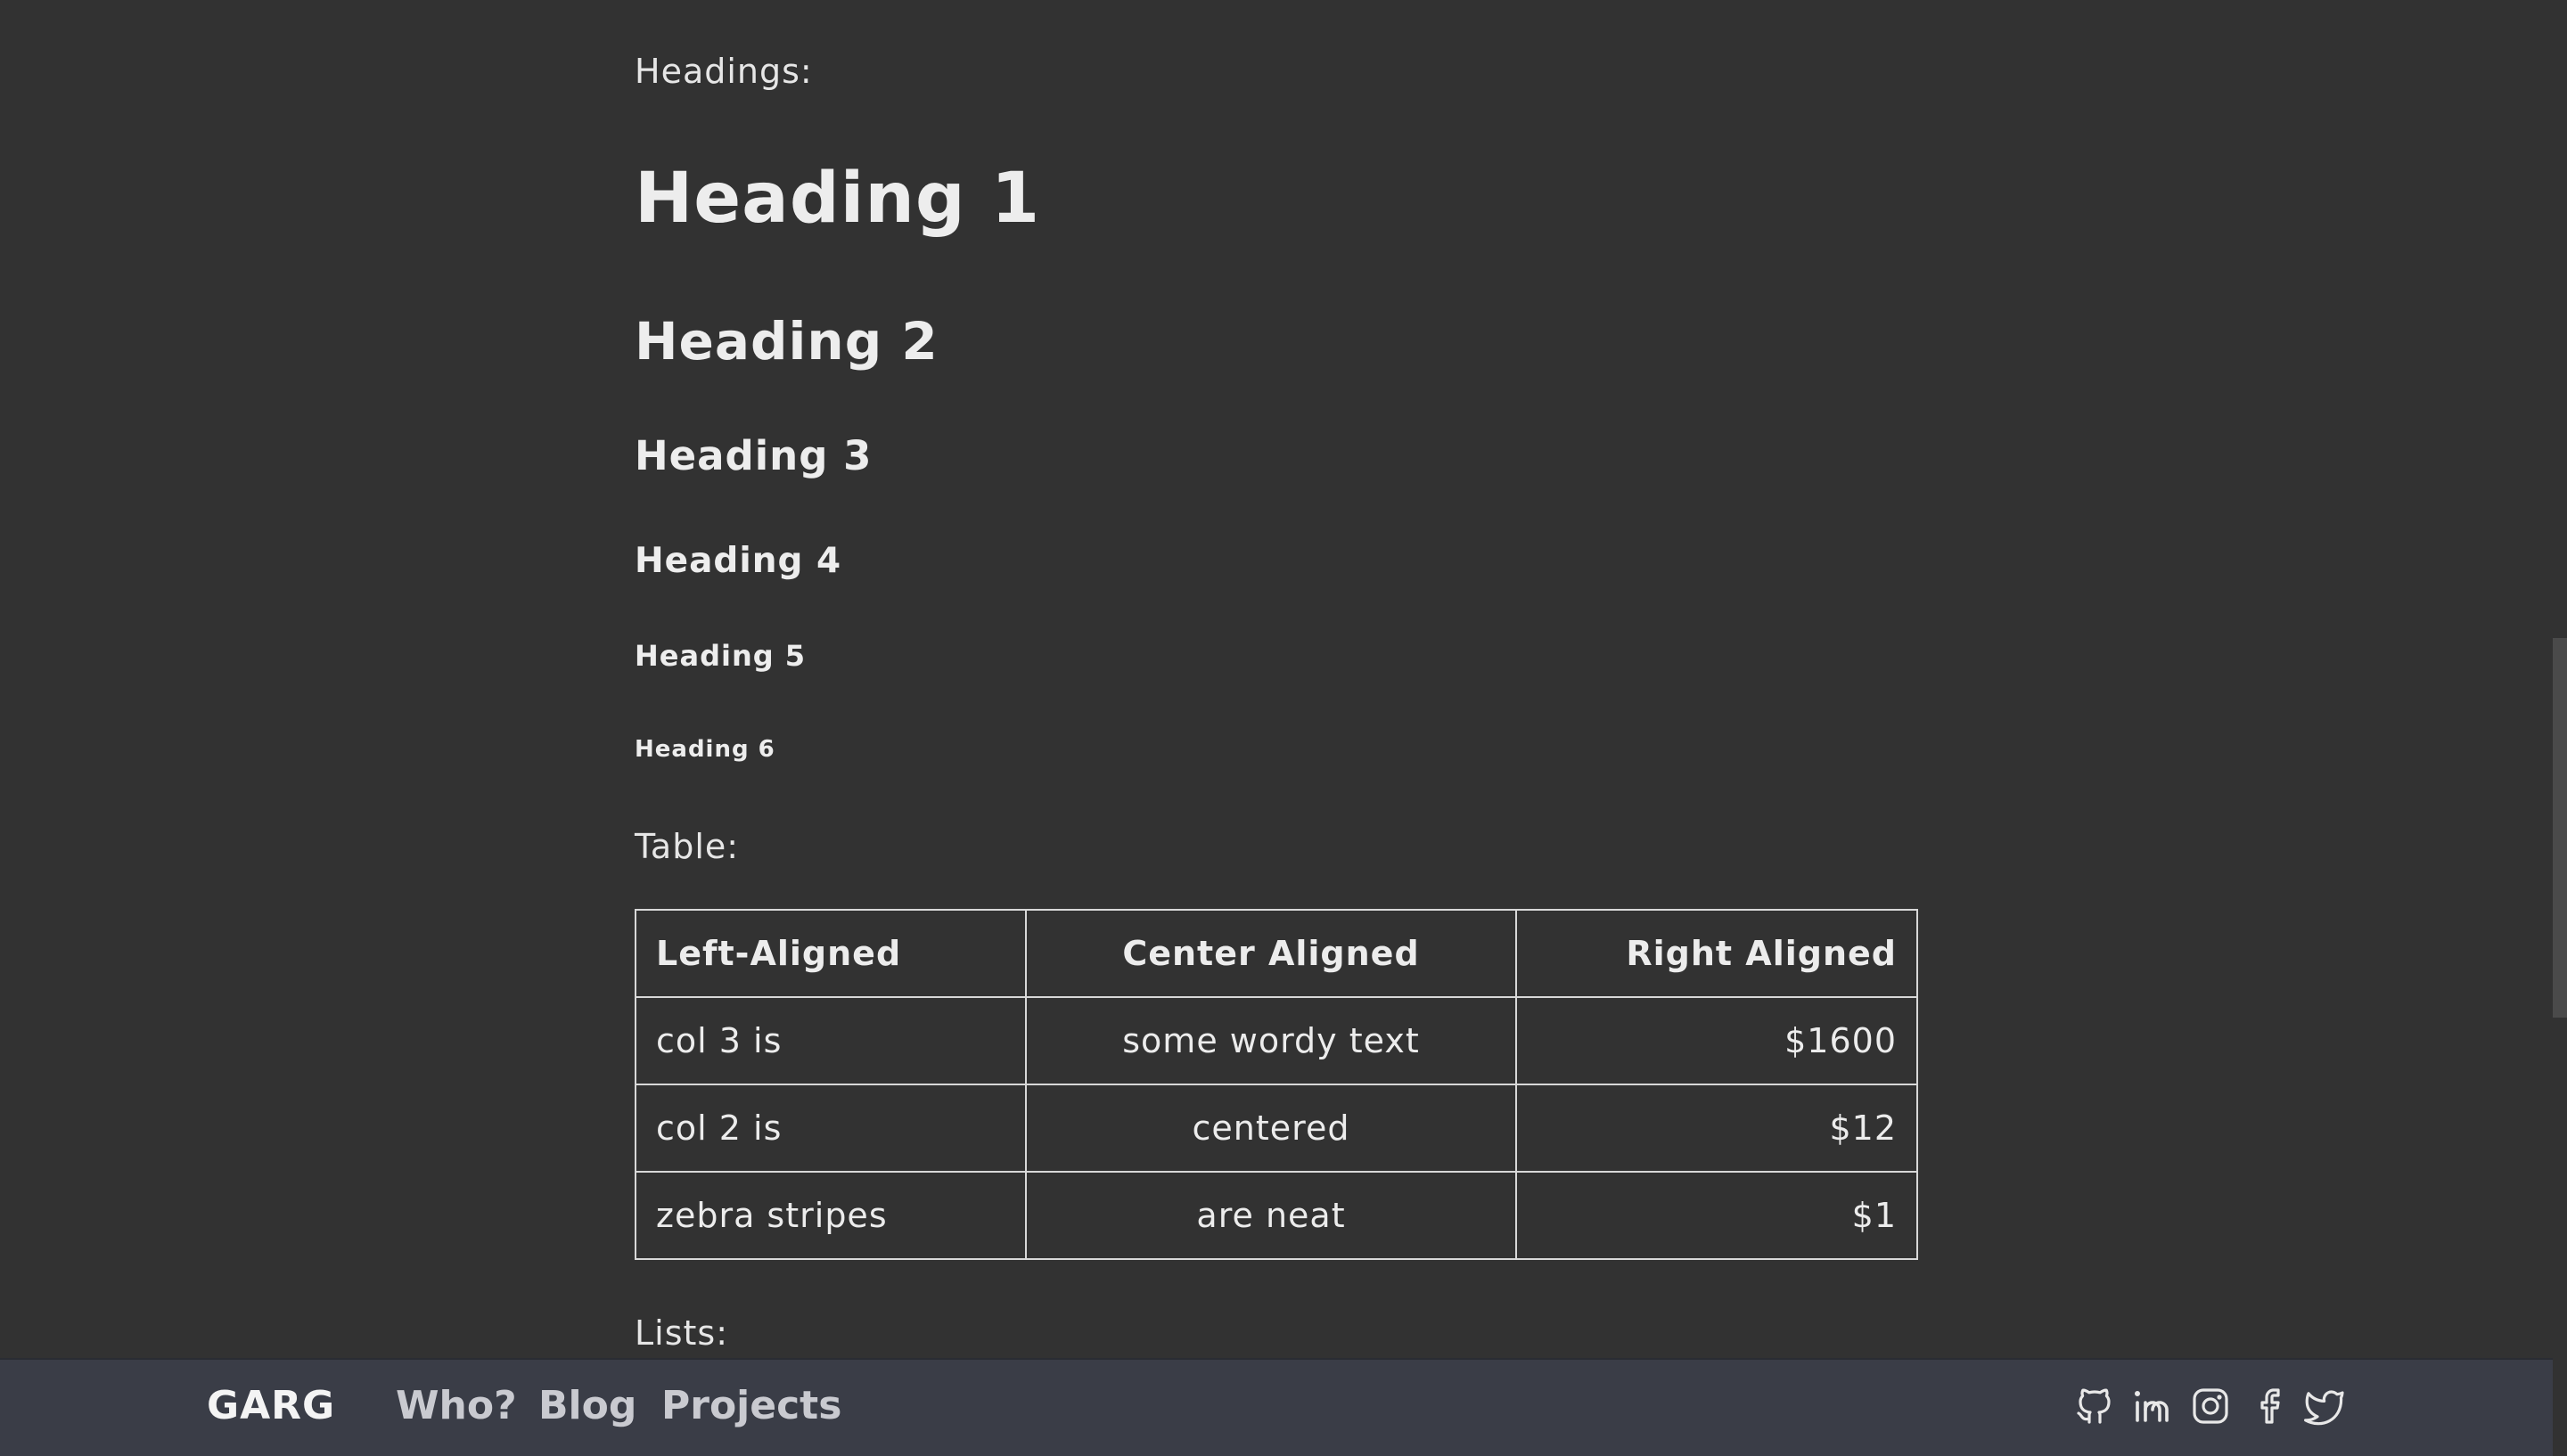  What do you see at coordinates (1716, 953) in the screenshot?
I see `table-header-right: Right Aligned` at bounding box center [1716, 953].